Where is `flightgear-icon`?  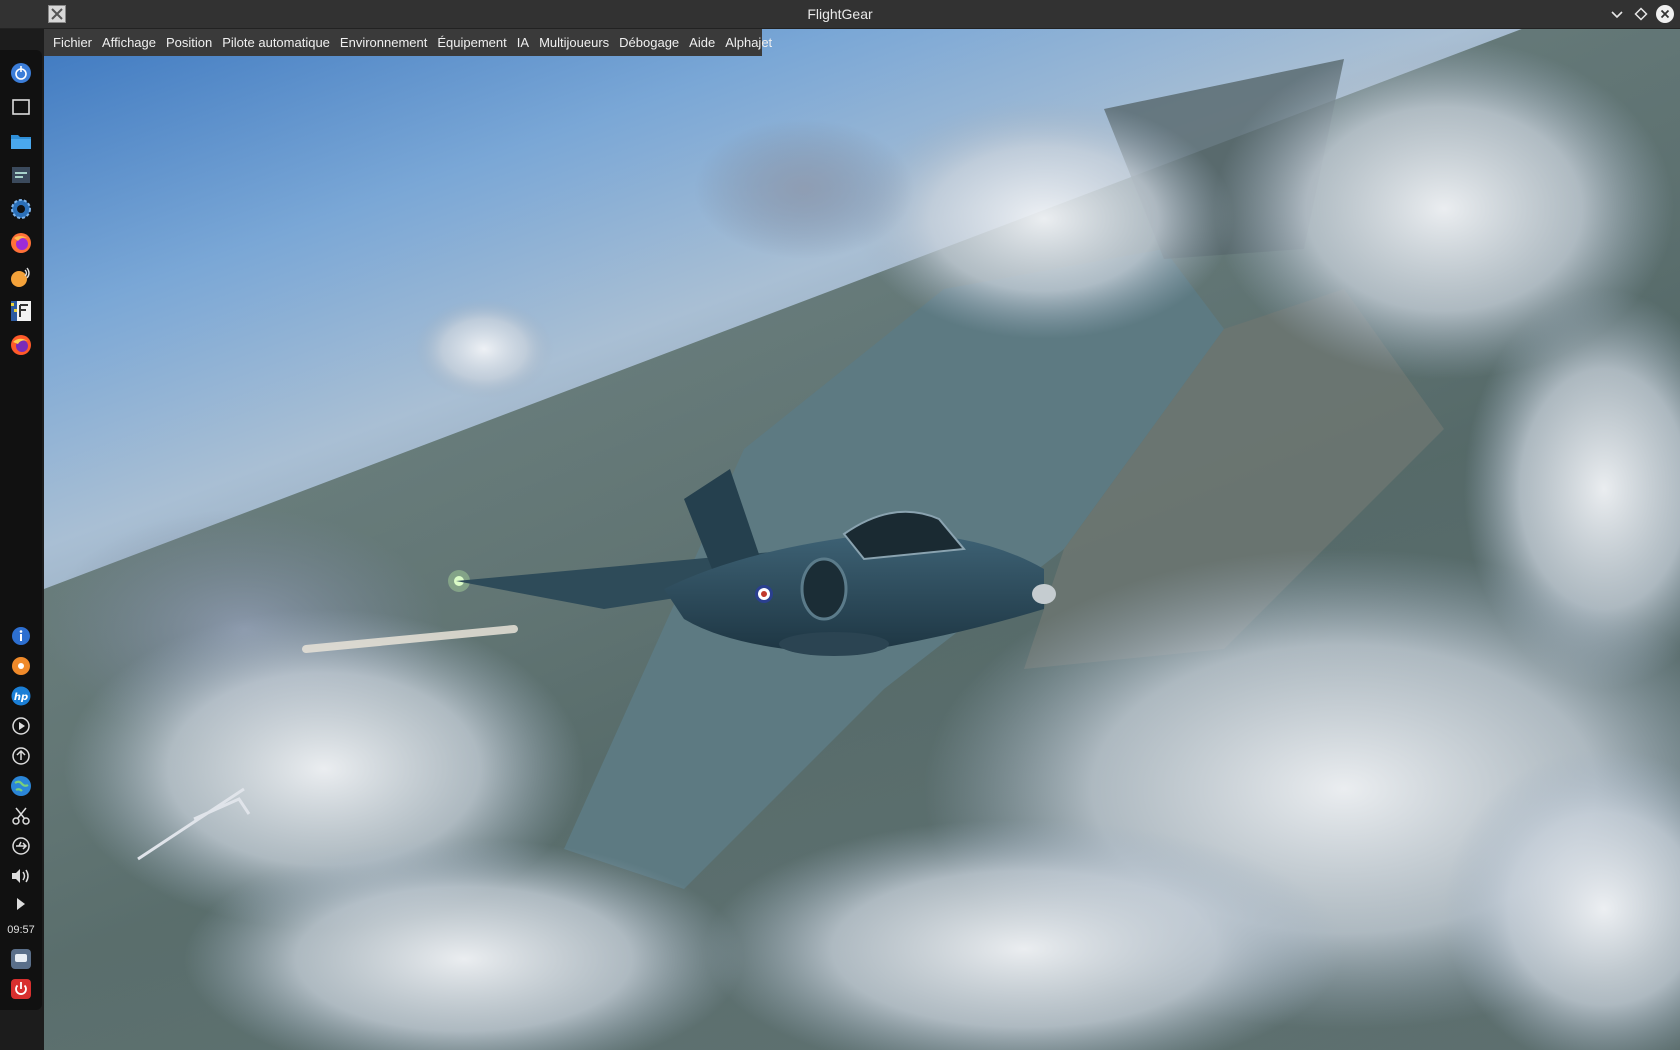 flightgear-icon is located at coordinates (21, 311).